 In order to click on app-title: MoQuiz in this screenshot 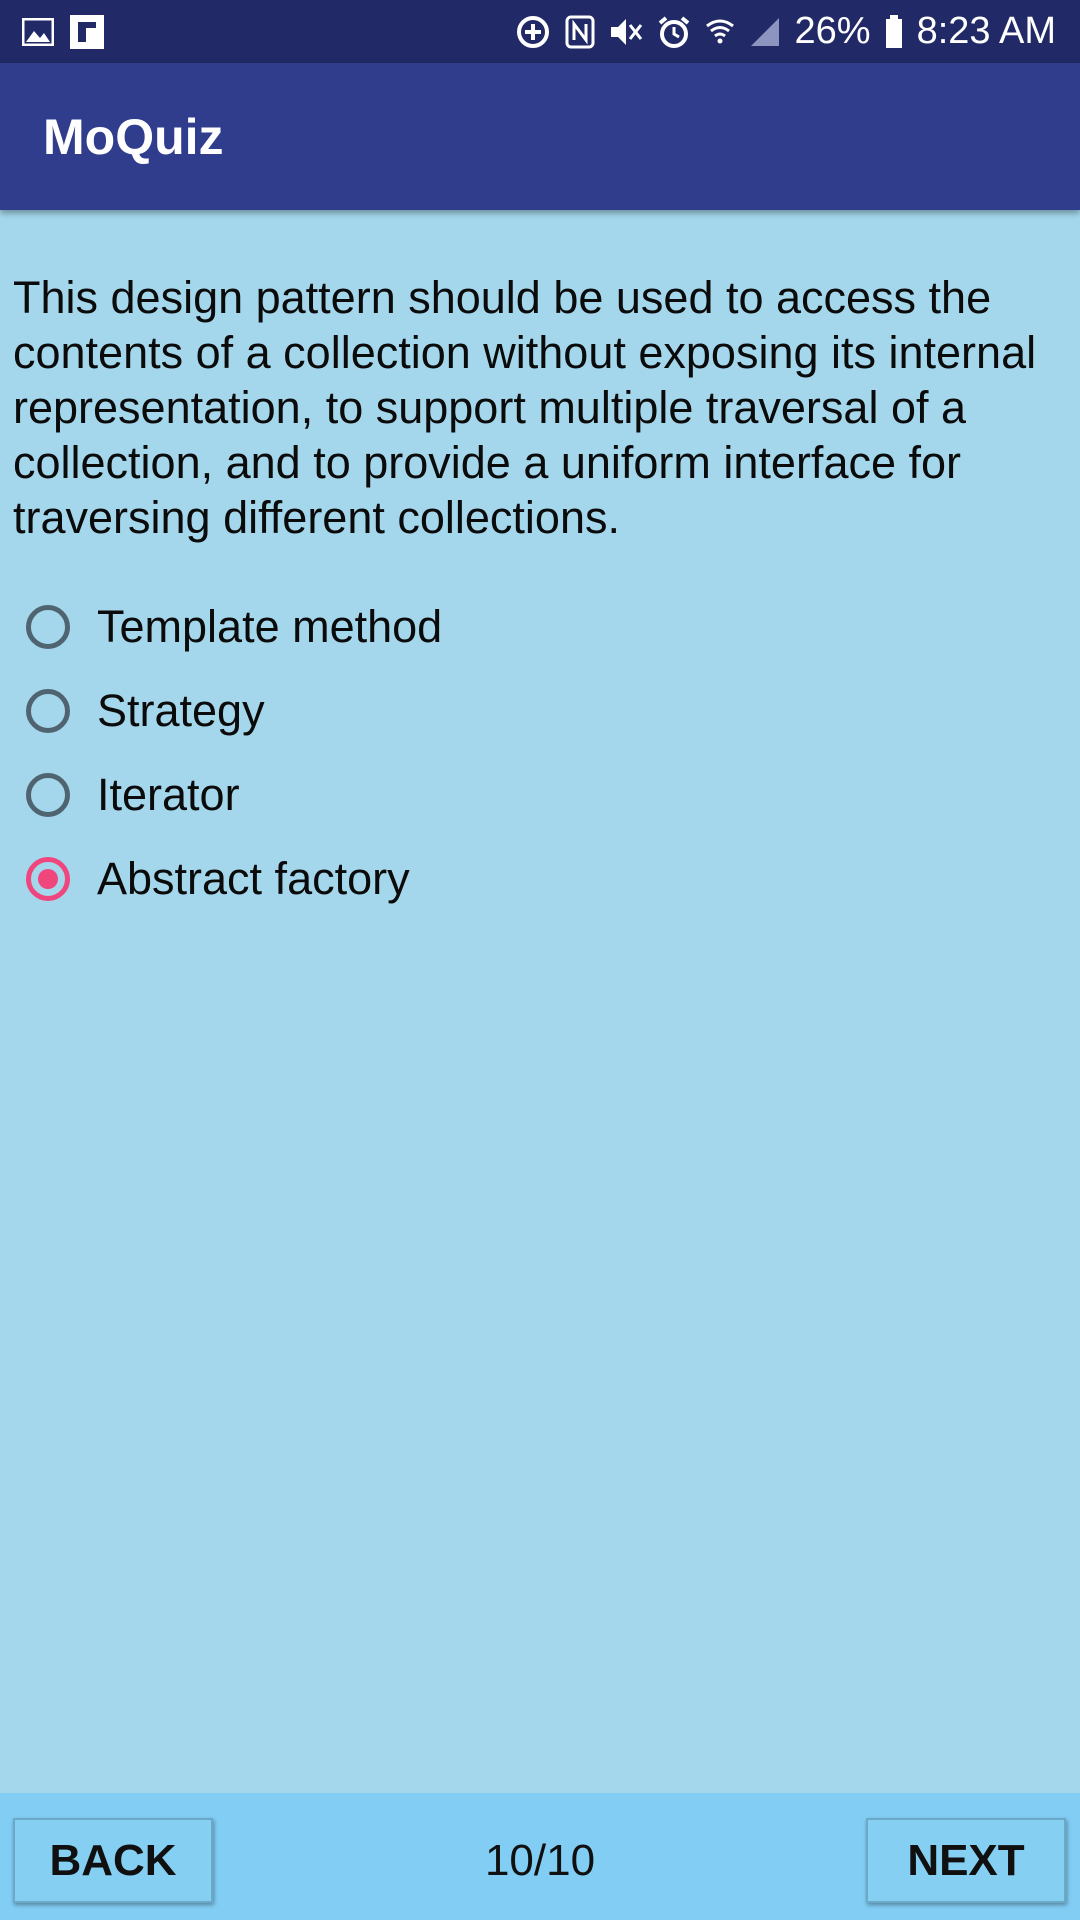, I will do `click(133, 136)`.